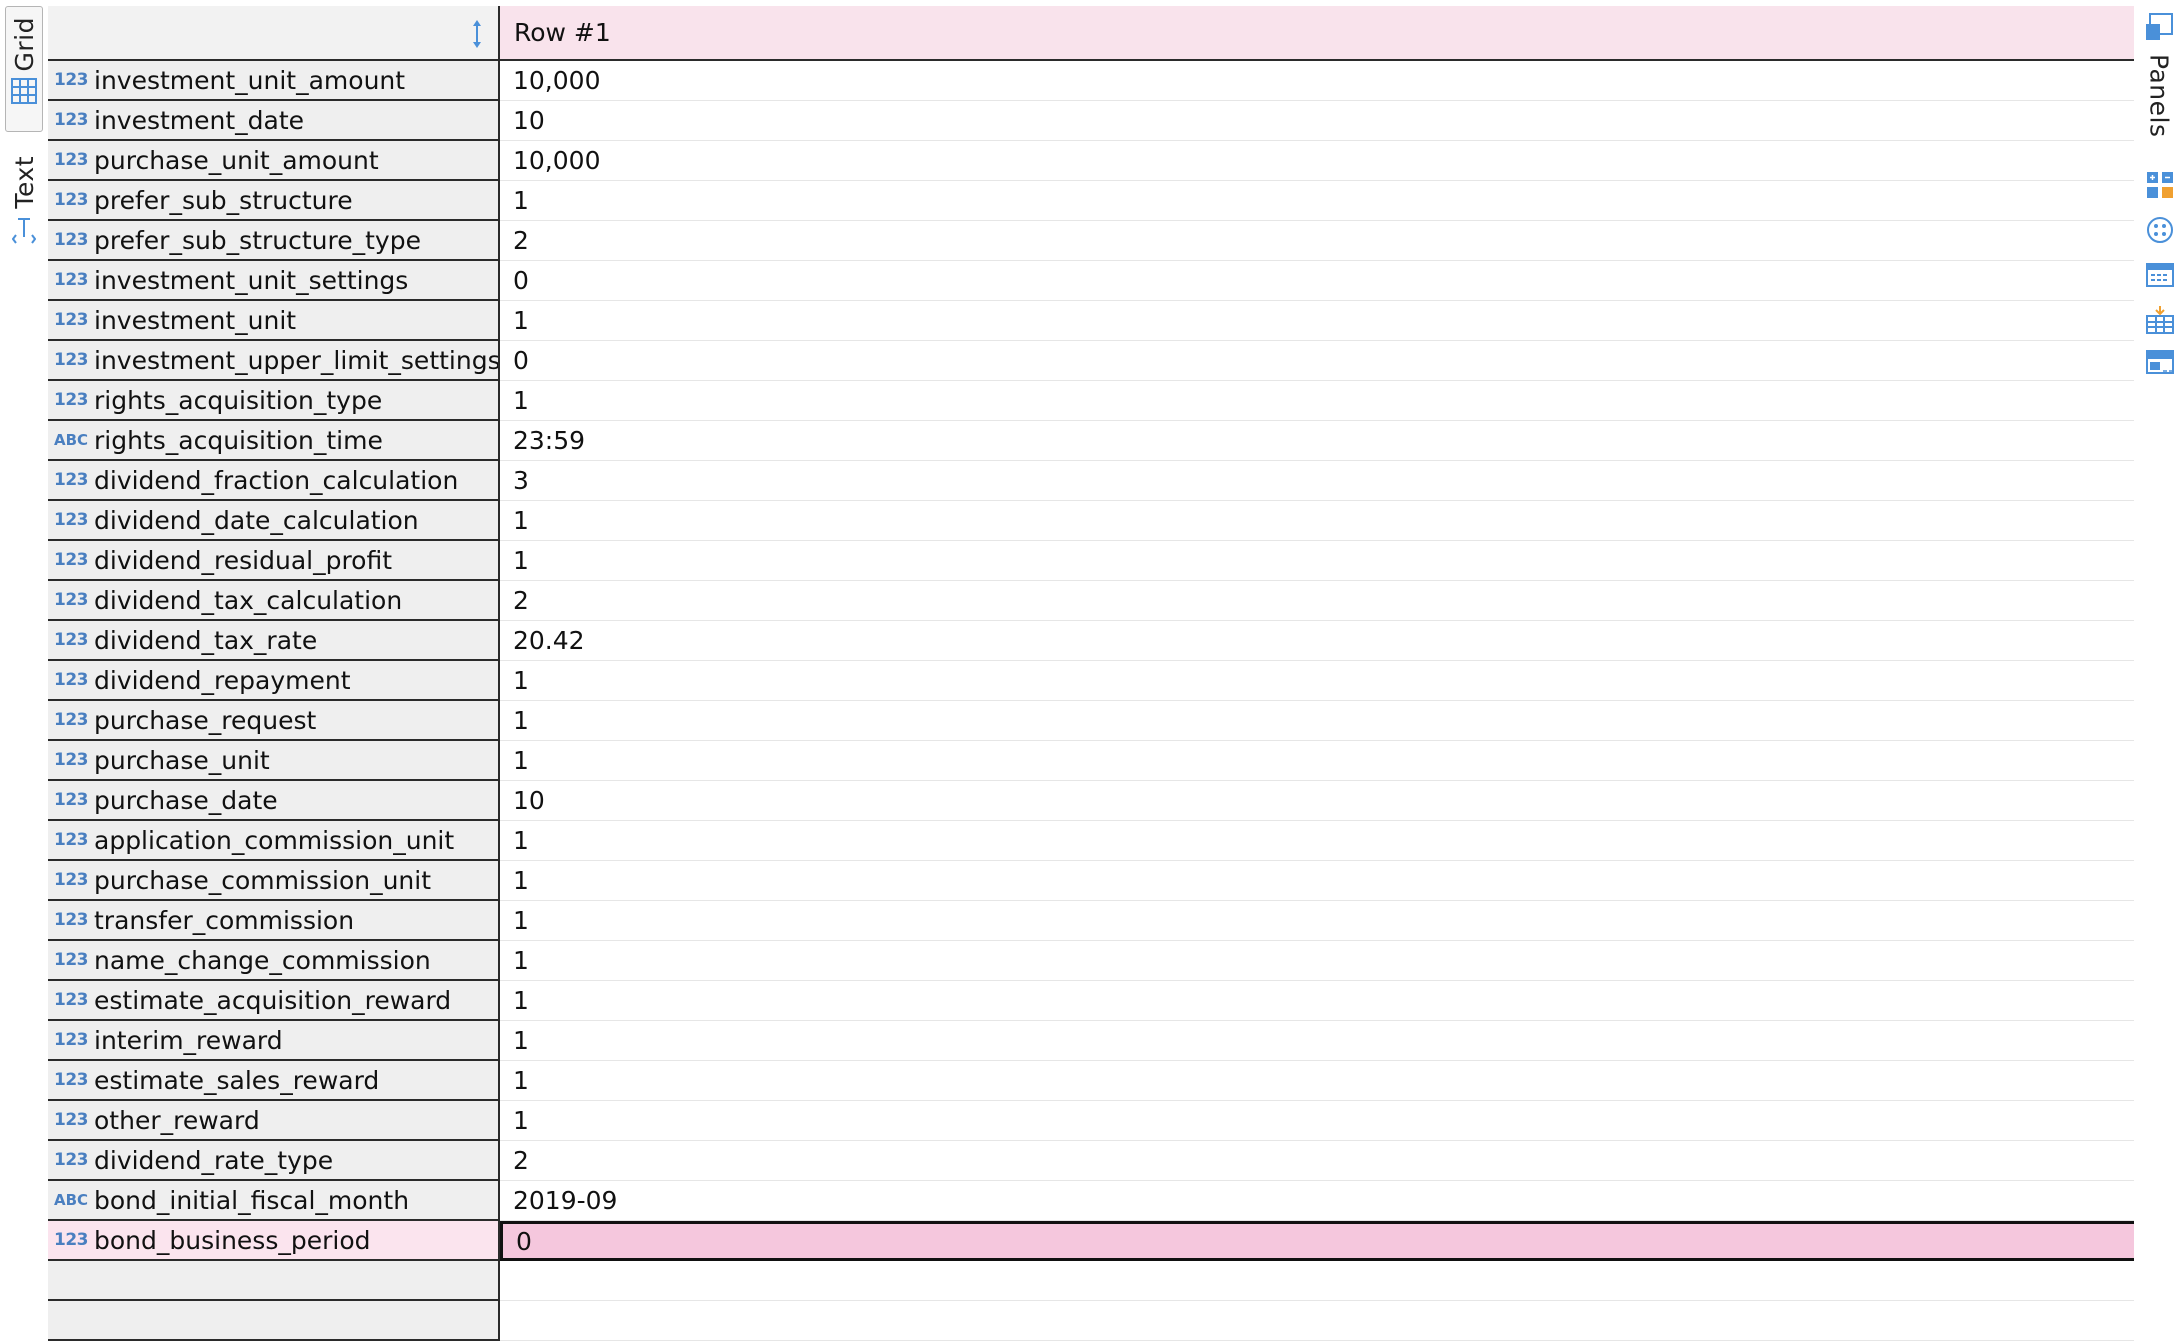  Describe the element at coordinates (274, 161) in the screenshot. I see `row-header-cell: 123 purchase_unit_amount` at that location.